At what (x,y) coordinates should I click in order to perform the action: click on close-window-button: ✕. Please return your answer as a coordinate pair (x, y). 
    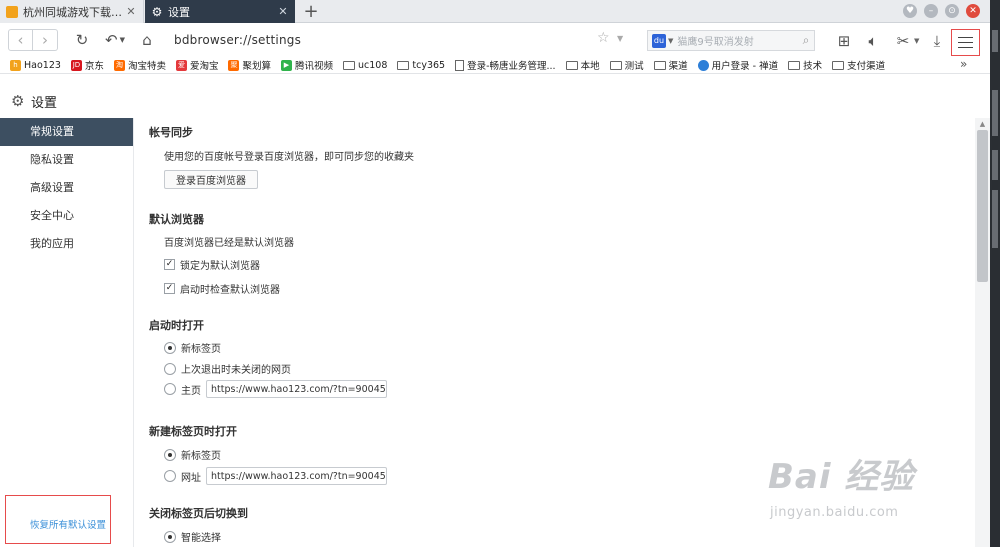
    Looking at the image, I should click on (973, 11).